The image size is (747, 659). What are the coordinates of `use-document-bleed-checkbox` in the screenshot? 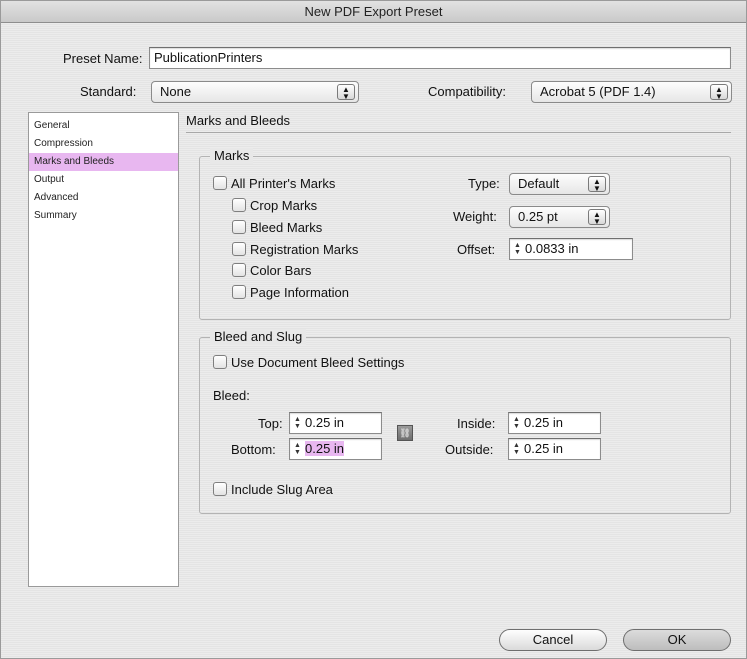 It's located at (220, 362).